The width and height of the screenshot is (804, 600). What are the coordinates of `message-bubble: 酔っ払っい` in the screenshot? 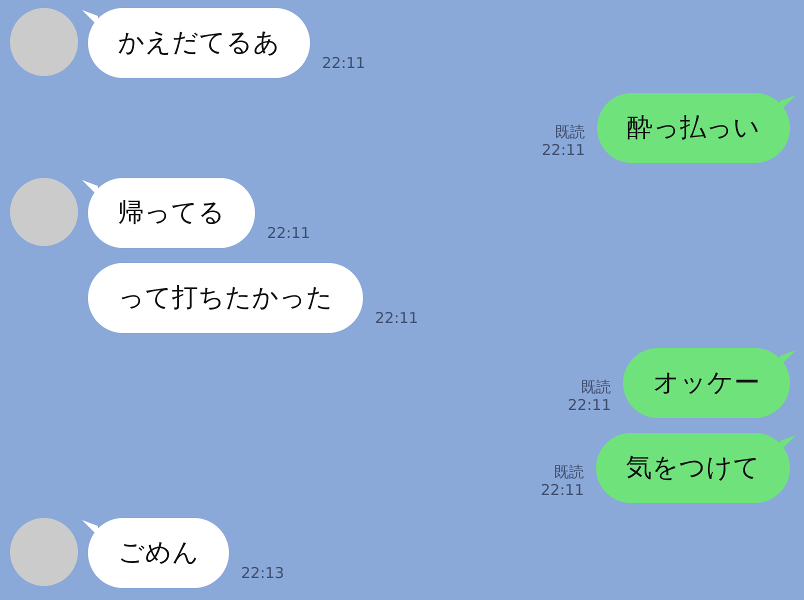 It's located at (693, 128).